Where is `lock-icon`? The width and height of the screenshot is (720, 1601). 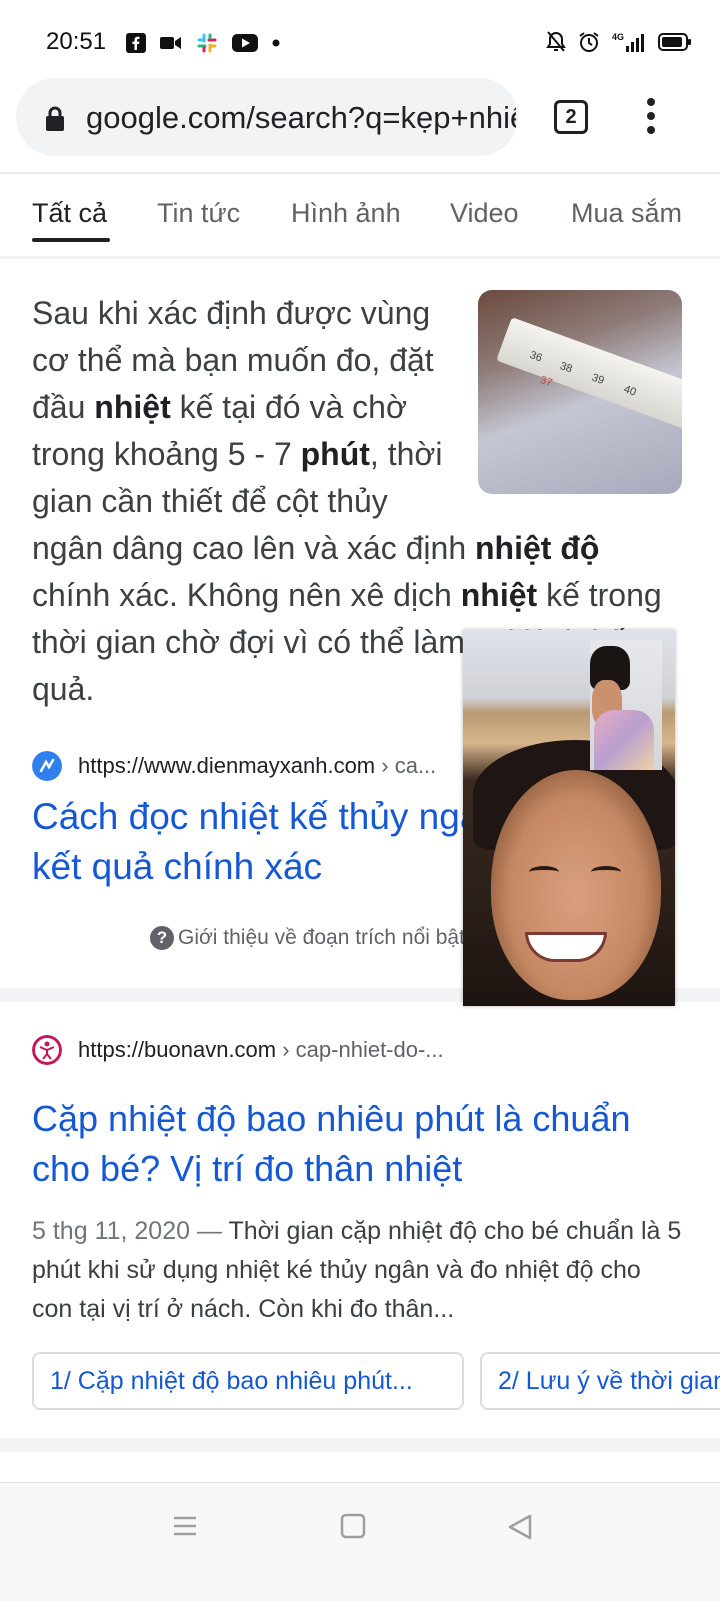 lock-icon is located at coordinates (55, 118).